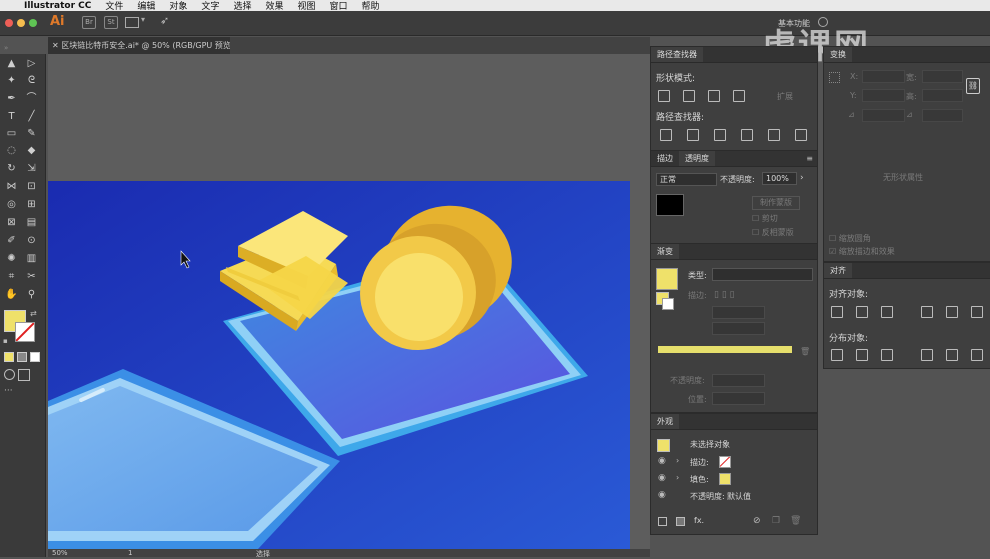  Describe the element at coordinates (689, 96) in the screenshot. I see `minus-front-icon` at that location.